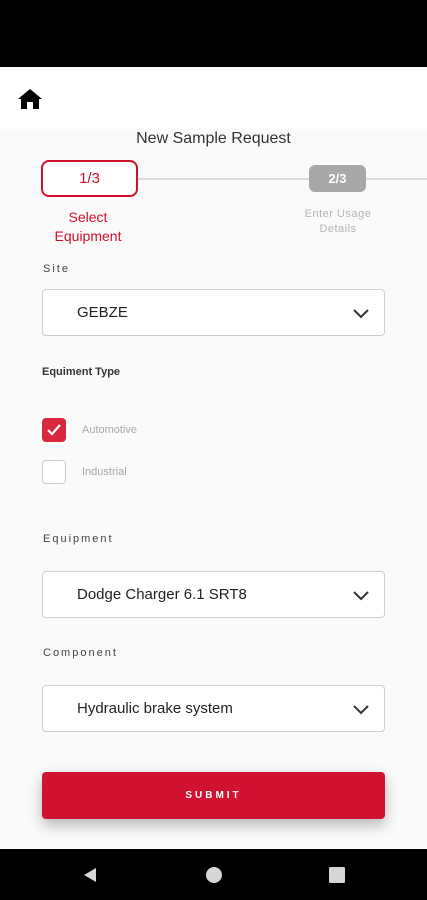 This screenshot has width=427, height=900. What do you see at coordinates (213, 312) in the screenshot?
I see `site-select: GEBZE` at bounding box center [213, 312].